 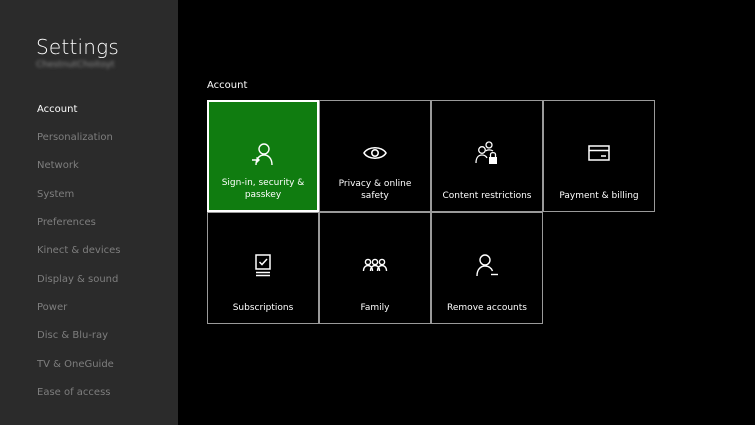 What do you see at coordinates (227, 85) in the screenshot?
I see `section-title: Account` at bounding box center [227, 85].